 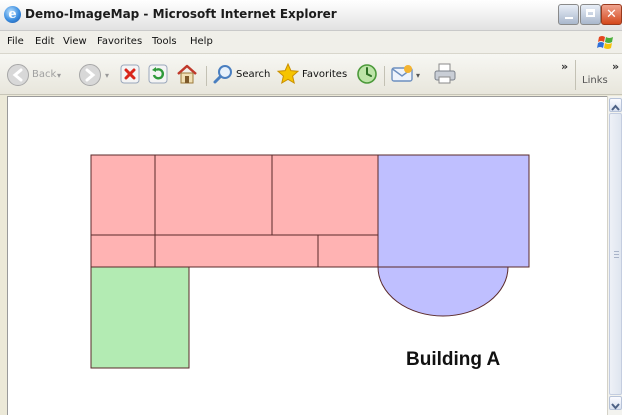 I want to click on search-button: Search, so click(x=242, y=75).